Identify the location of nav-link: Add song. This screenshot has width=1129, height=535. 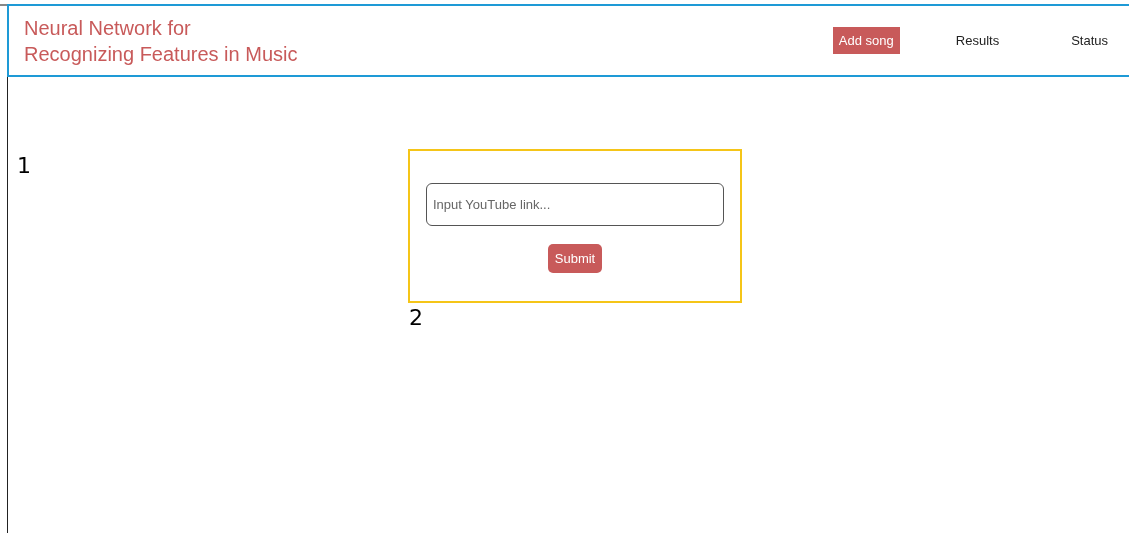
(866, 40).